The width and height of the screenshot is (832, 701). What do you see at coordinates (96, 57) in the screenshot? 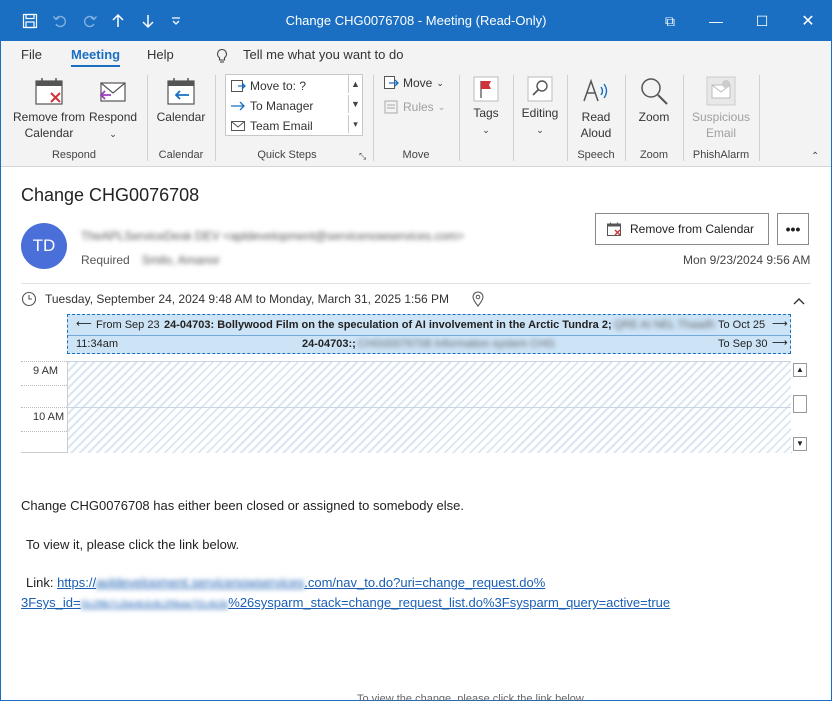
I see `tab-meeting: Meeting` at bounding box center [96, 57].